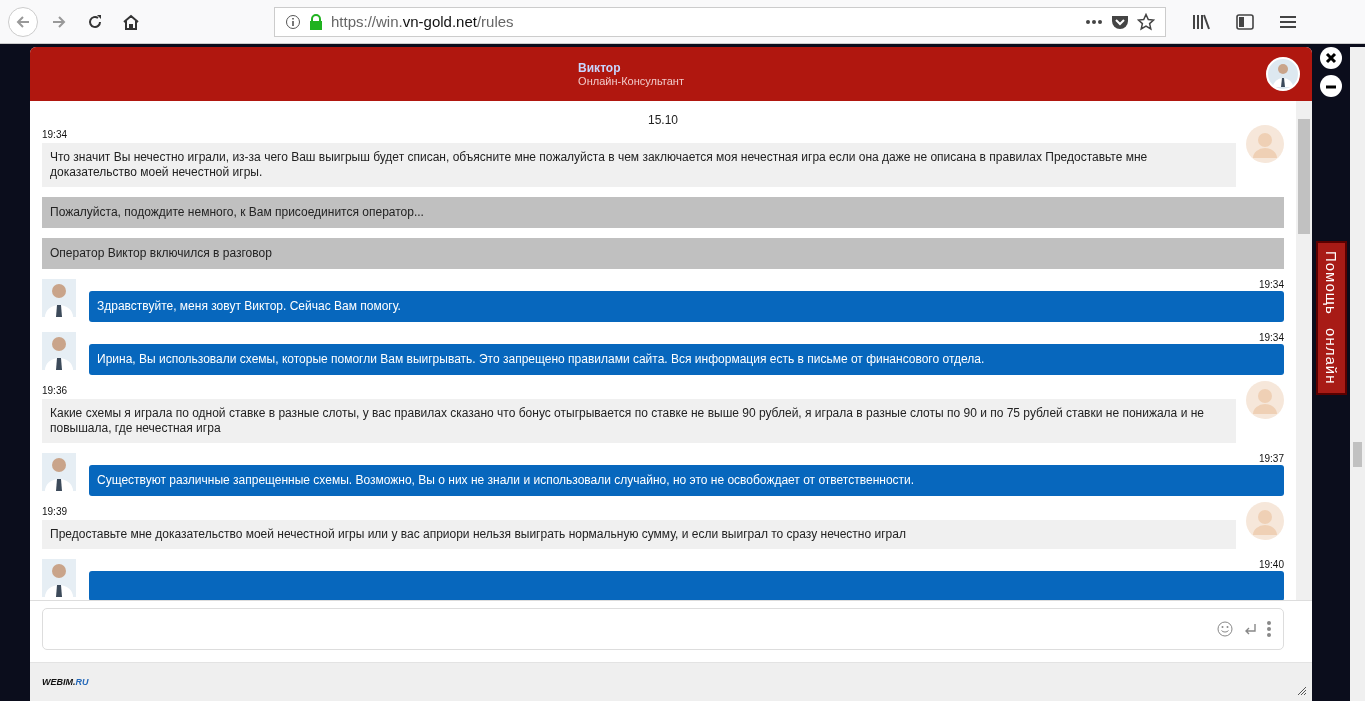  Describe the element at coordinates (422, 21) in the screenshot. I see `url-text: https://win.vn-gold.net/rules` at that location.